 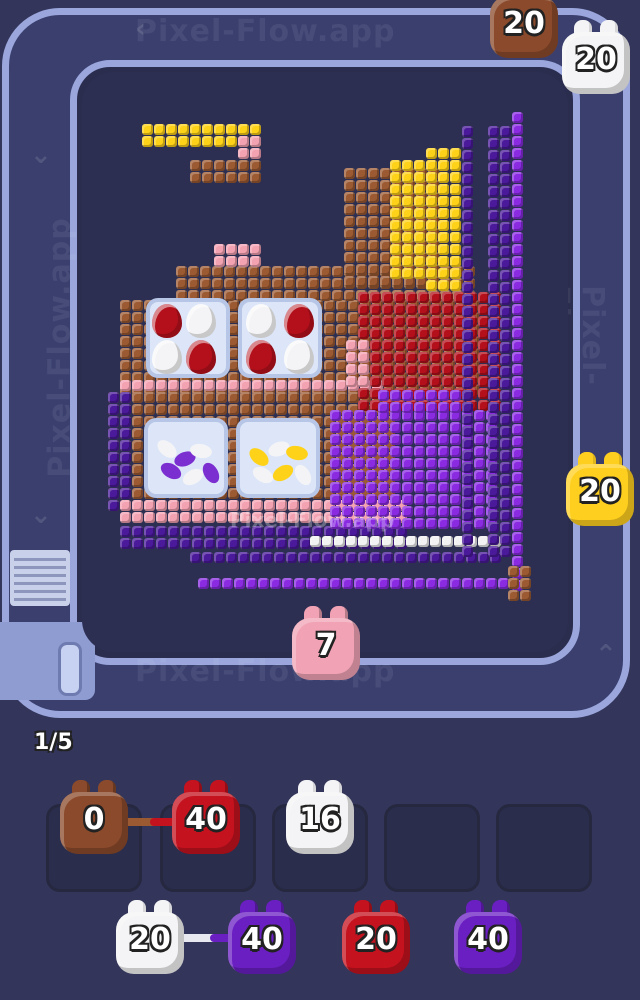 I want to click on conveyor-pig-yellow: 20, so click(x=600, y=489).